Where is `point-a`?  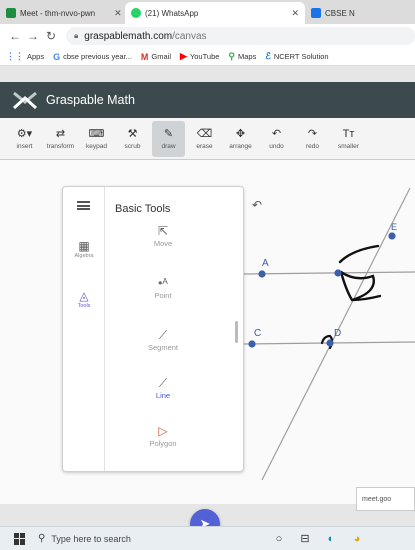
point-a is located at coordinates (262, 274).